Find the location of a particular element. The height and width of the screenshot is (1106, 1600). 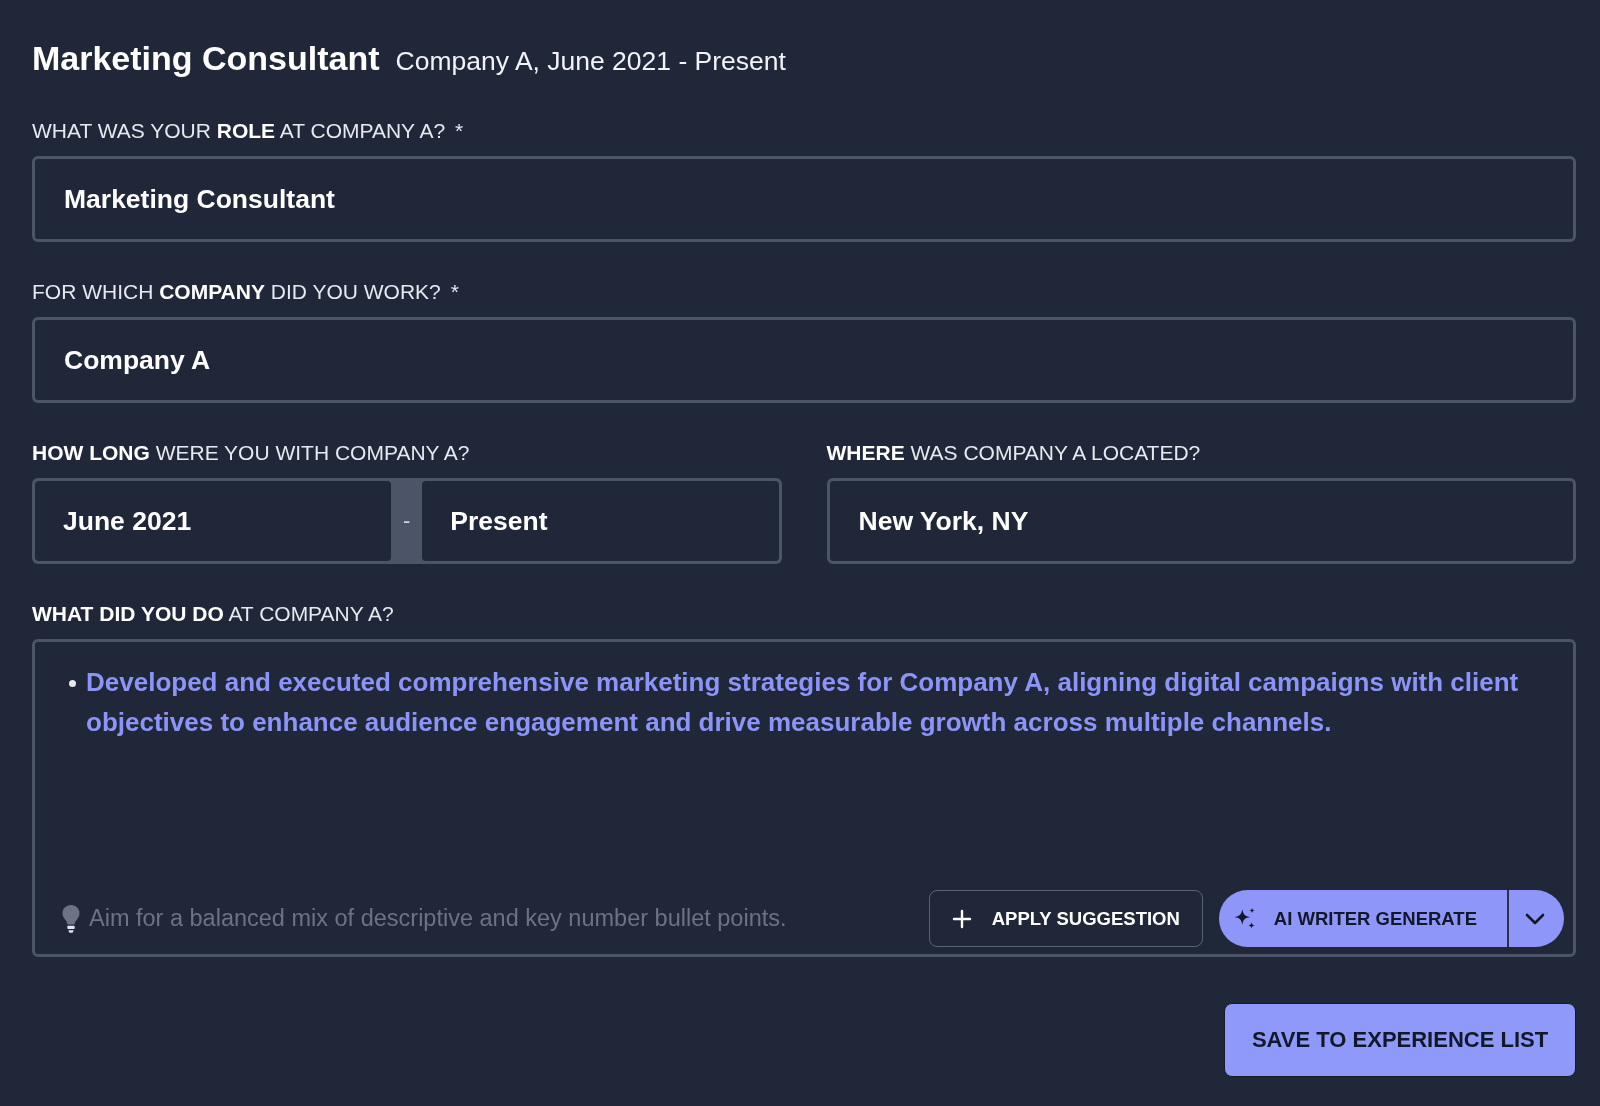

end-date-input: Present is located at coordinates (600, 521).